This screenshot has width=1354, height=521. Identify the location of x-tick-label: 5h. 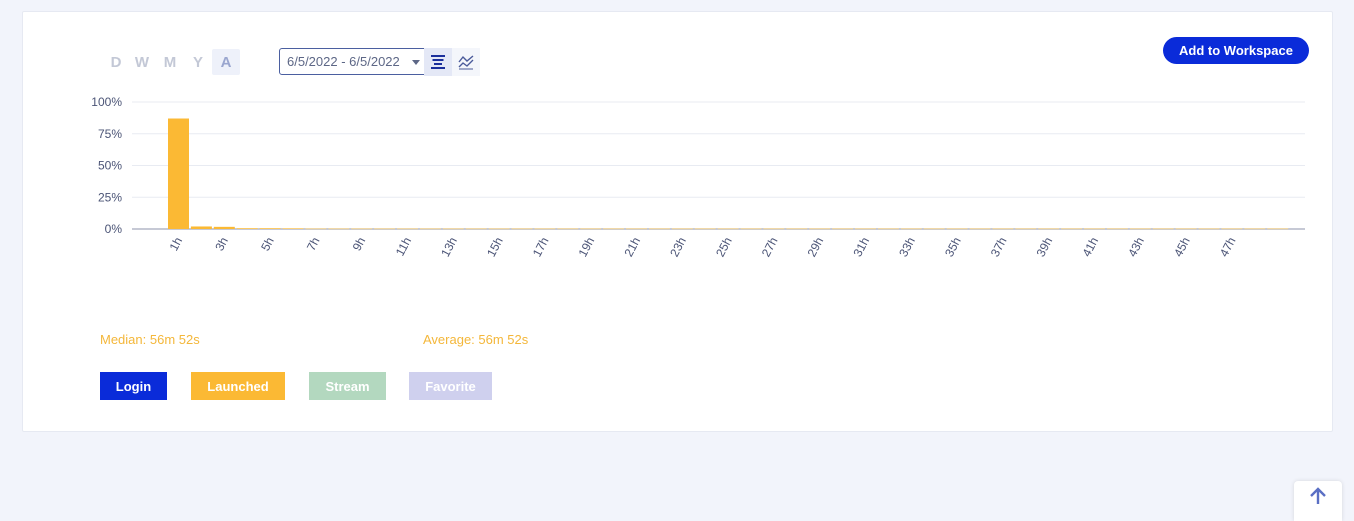
(267, 244).